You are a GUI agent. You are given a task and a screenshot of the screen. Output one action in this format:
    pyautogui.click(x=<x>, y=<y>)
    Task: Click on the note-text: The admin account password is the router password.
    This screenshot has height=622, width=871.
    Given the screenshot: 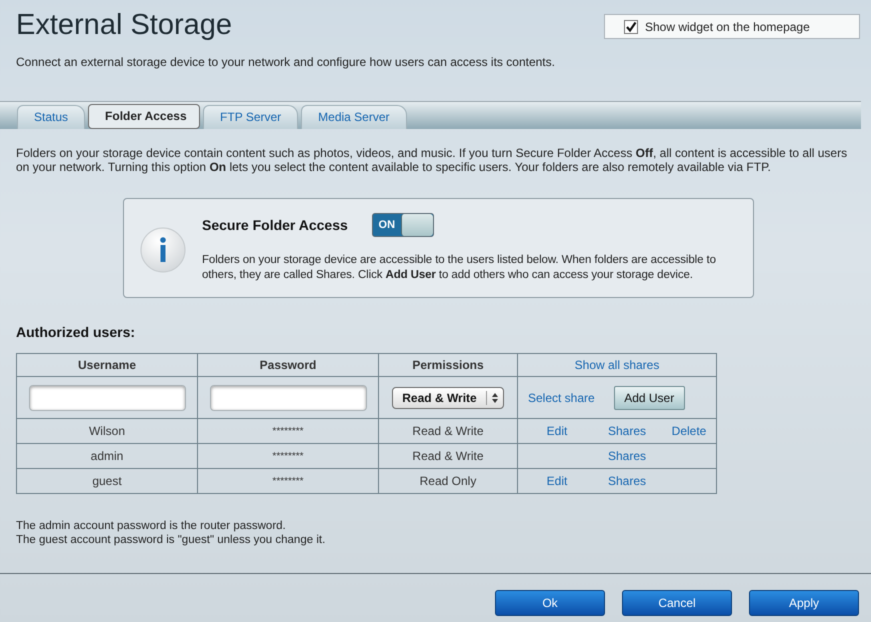 What is the action you would take?
    pyautogui.click(x=151, y=526)
    